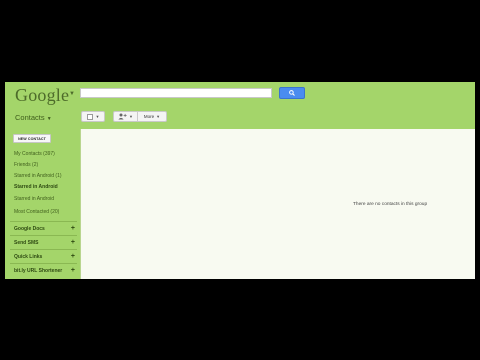  What do you see at coordinates (30, 117) in the screenshot?
I see `contacts-title: Contacts` at bounding box center [30, 117].